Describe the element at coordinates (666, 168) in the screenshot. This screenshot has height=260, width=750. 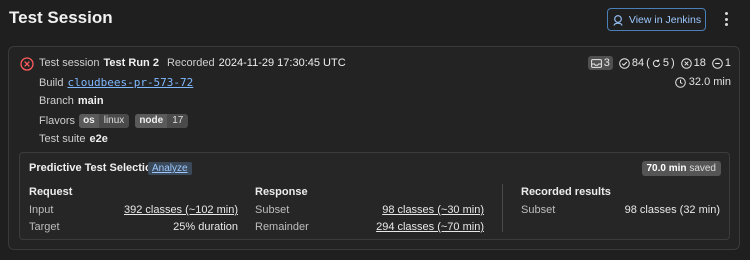
I see `time-saved-value: 70.0 min` at that location.